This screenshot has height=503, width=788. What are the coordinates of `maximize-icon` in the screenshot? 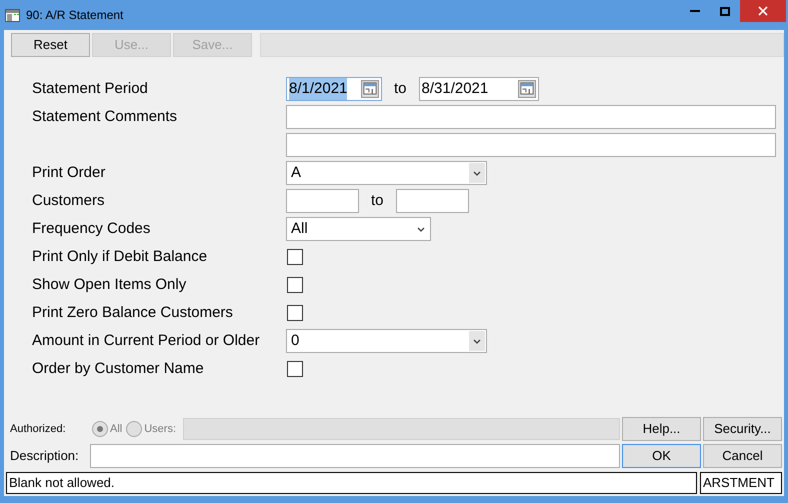 It's located at (725, 11).